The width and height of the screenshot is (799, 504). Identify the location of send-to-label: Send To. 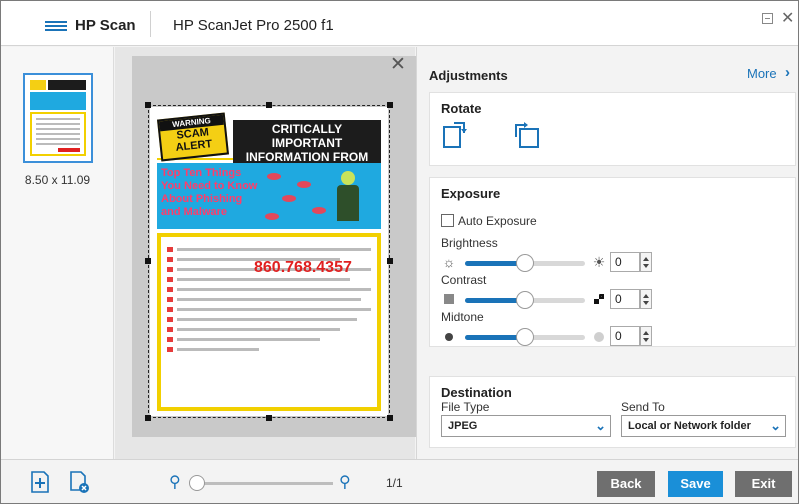
(643, 407).